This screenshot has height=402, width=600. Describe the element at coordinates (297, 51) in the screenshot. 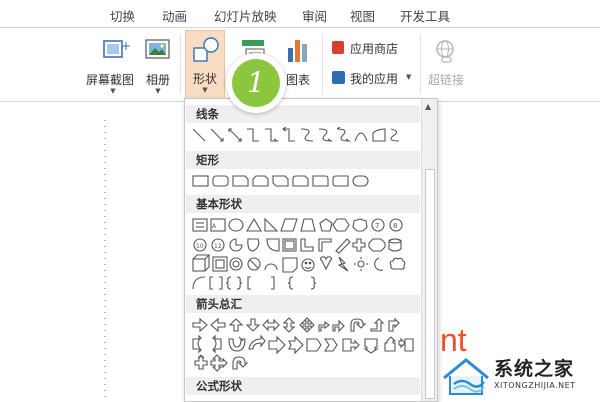

I see `bar-chart-icon` at that location.